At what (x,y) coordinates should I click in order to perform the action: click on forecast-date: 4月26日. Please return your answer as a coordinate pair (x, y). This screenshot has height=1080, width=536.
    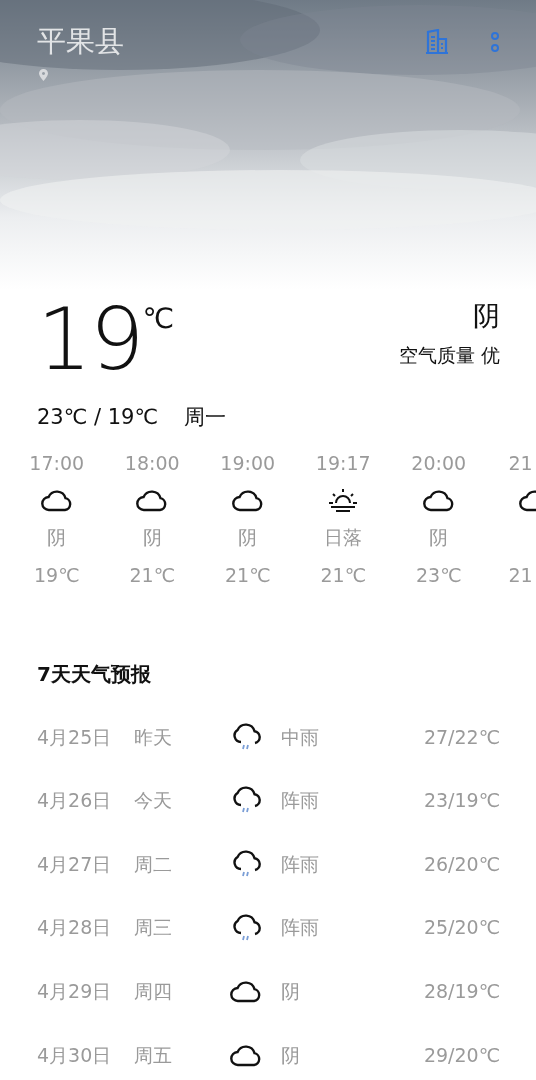
    Looking at the image, I should click on (75, 801).